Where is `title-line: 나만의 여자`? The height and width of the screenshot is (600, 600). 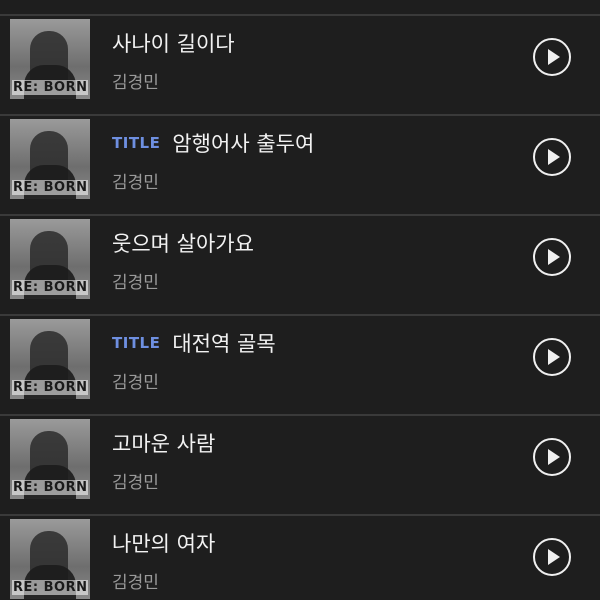 title-line: 나만의 여자 is located at coordinates (163, 543).